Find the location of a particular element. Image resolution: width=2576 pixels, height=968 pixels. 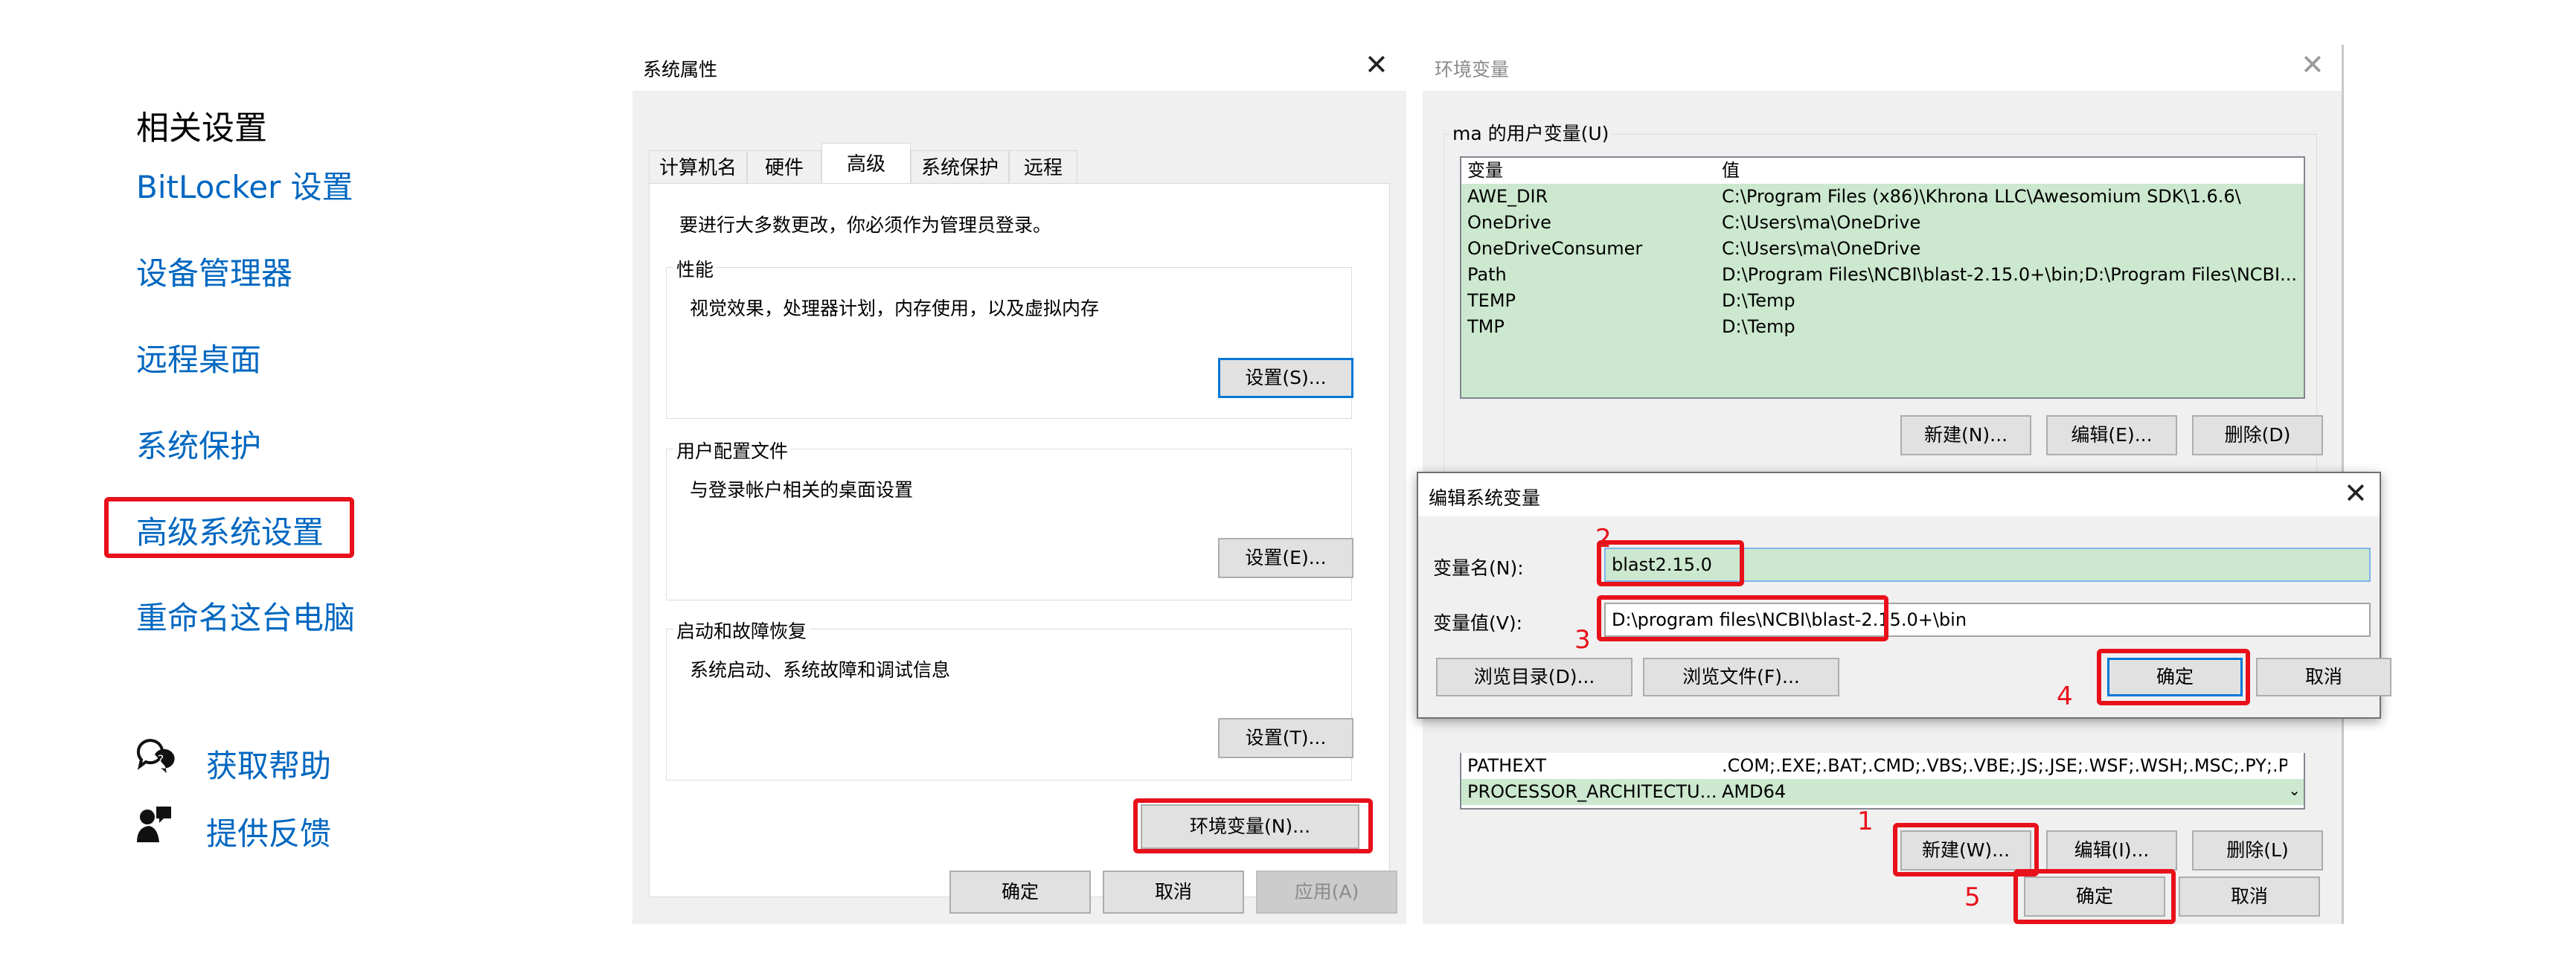

tab-hardware: 硬件 is located at coordinates (784, 168).